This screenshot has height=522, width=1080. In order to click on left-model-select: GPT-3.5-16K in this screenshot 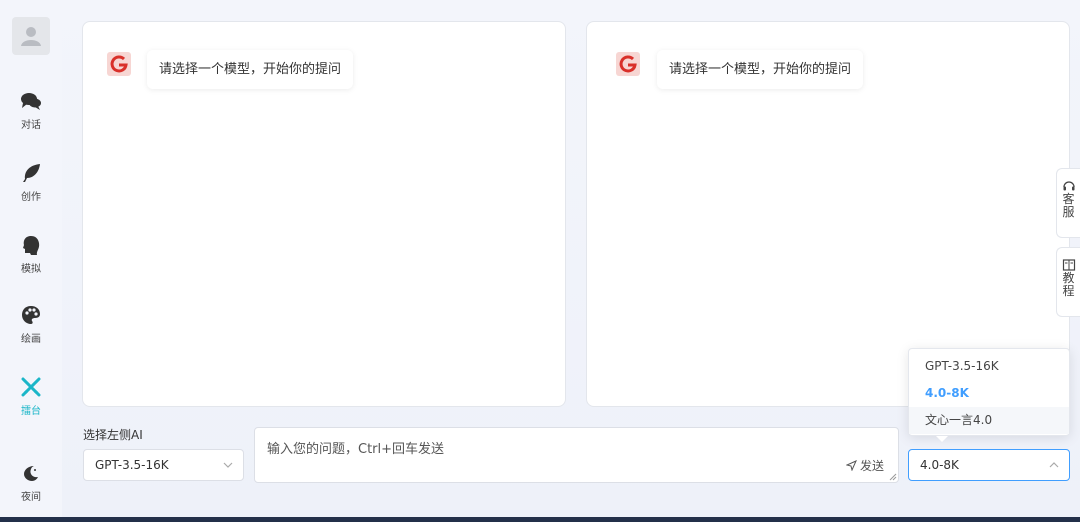, I will do `click(163, 465)`.